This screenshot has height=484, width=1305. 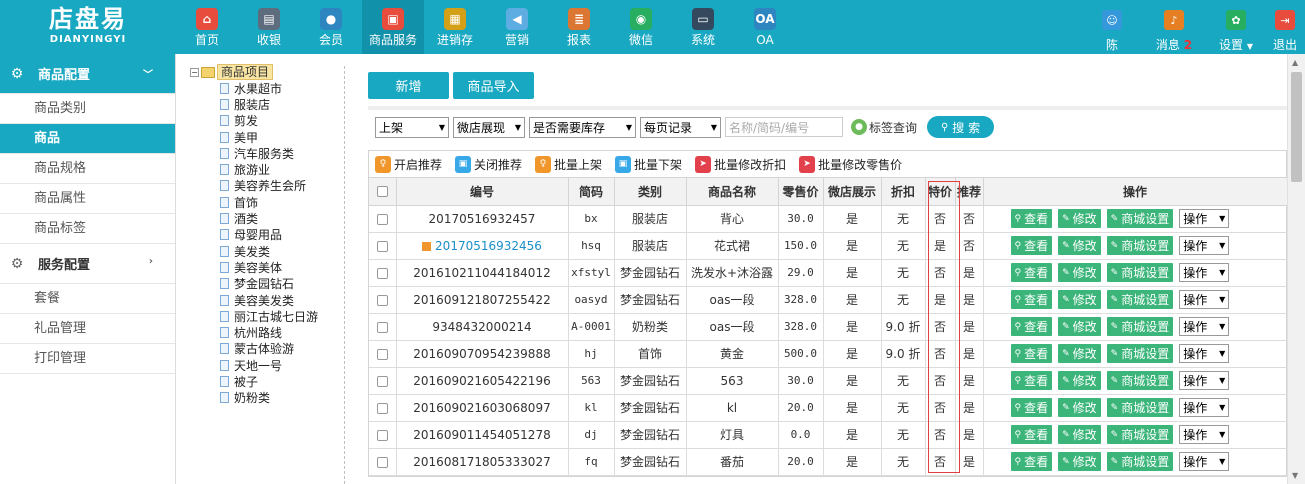 What do you see at coordinates (207, 27) in the screenshot?
I see `nav-item-0: ⌂ 首页` at bounding box center [207, 27].